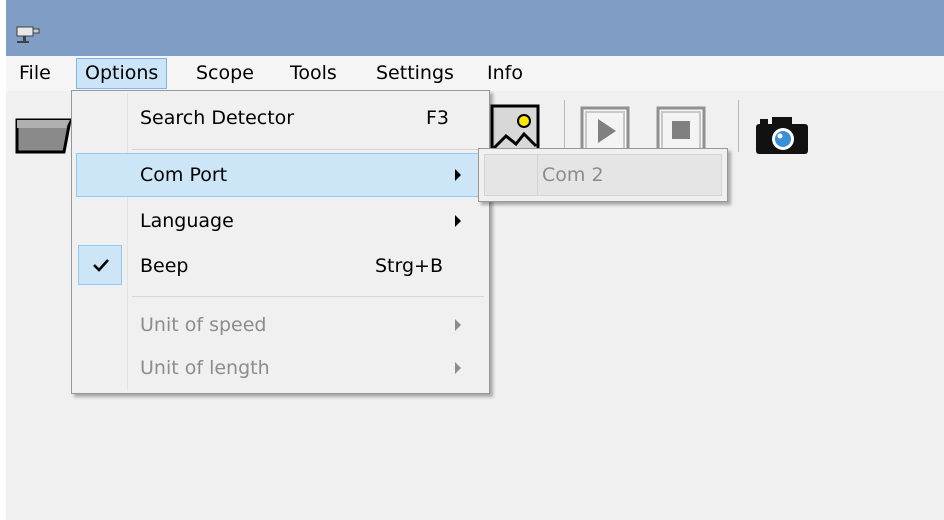  What do you see at coordinates (783, 135) in the screenshot?
I see `camera-icon` at bounding box center [783, 135].